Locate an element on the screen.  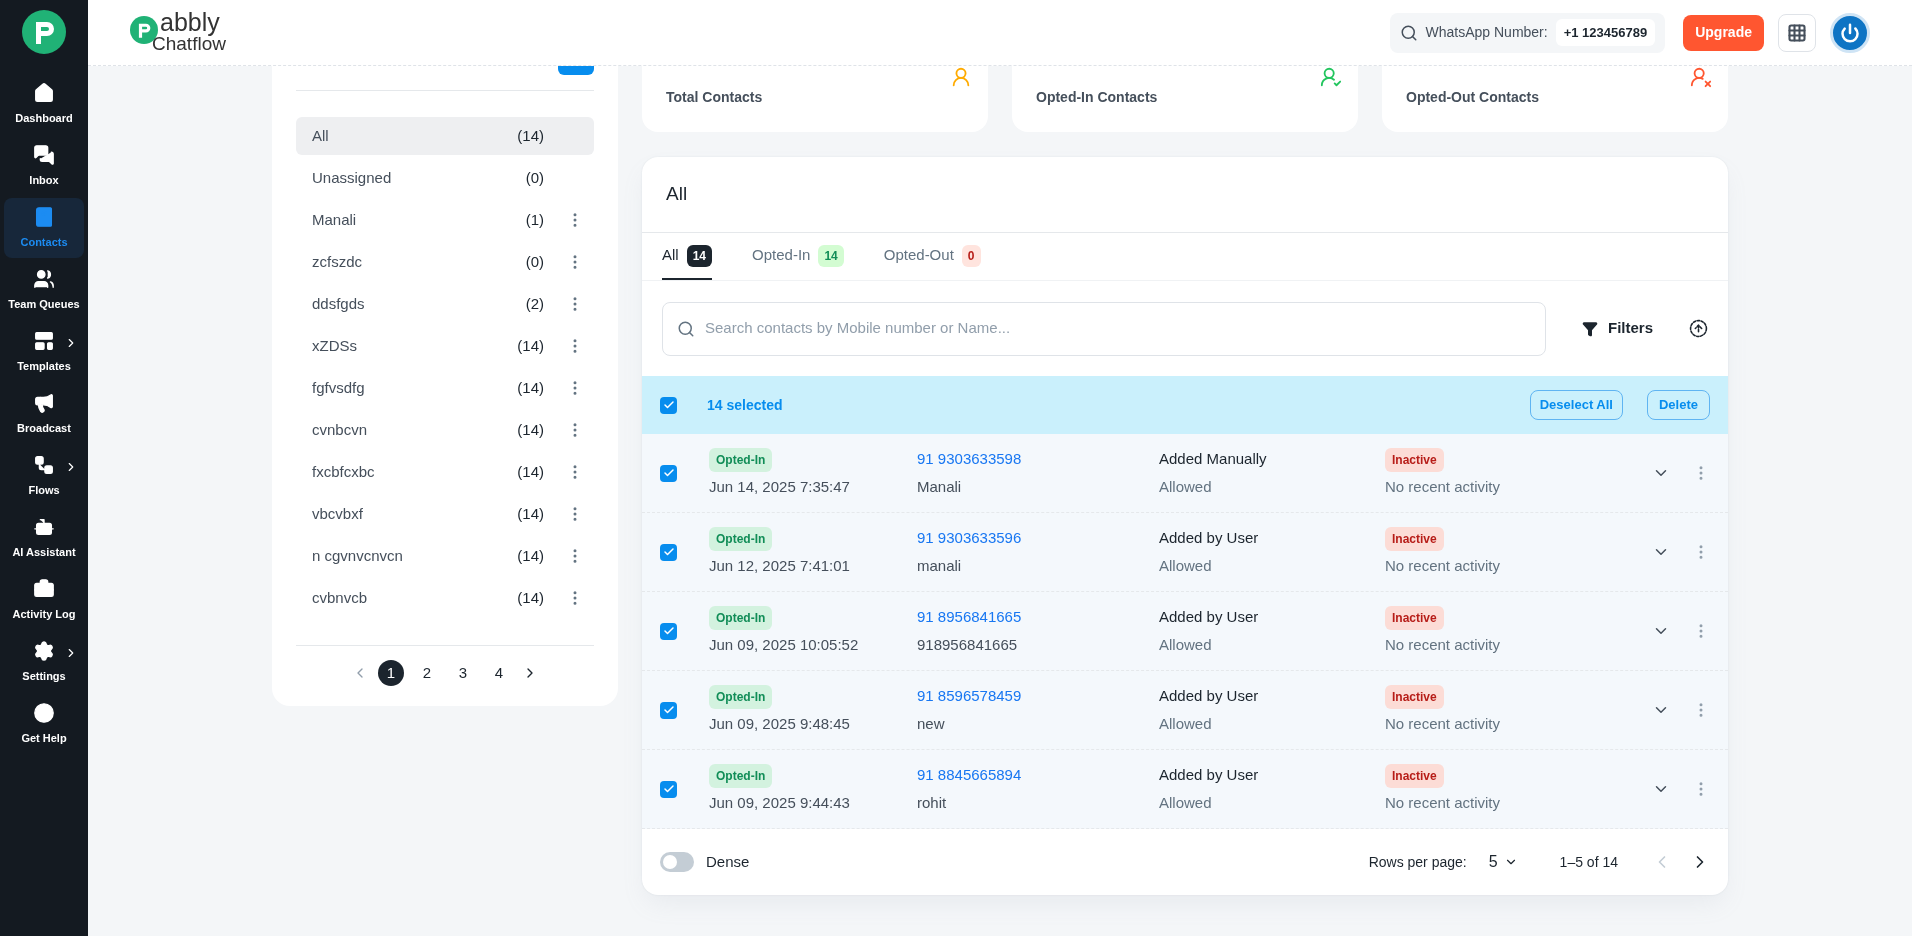
nav-item: Settings is located at coordinates (44, 662).